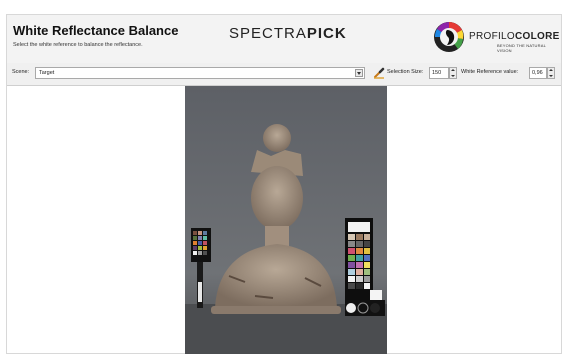 Image resolution: width=566 pixels, height=358 pixels. Describe the element at coordinates (47, 73) in the screenshot. I see `scene-selected-value: Target` at that location.